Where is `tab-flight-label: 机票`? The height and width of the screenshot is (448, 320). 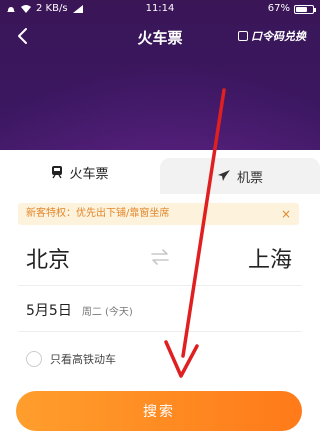
tab-flight-label: 机票 is located at coordinates (249, 178).